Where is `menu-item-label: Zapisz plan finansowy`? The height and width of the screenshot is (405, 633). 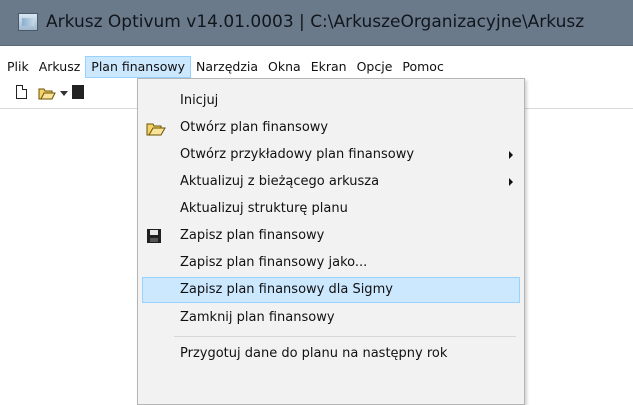
menu-item-label: Zapisz plan finansowy is located at coordinates (252, 235).